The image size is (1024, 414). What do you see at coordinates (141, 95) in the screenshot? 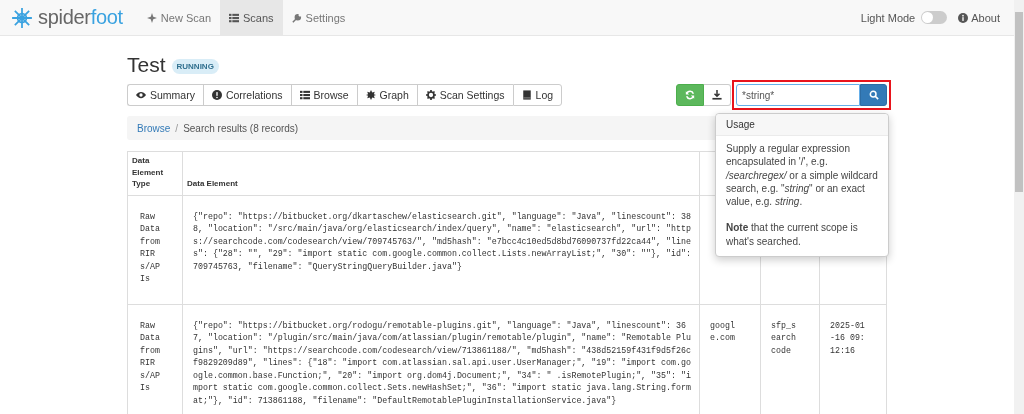
I see `eye-icon` at bounding box center [141, 95].